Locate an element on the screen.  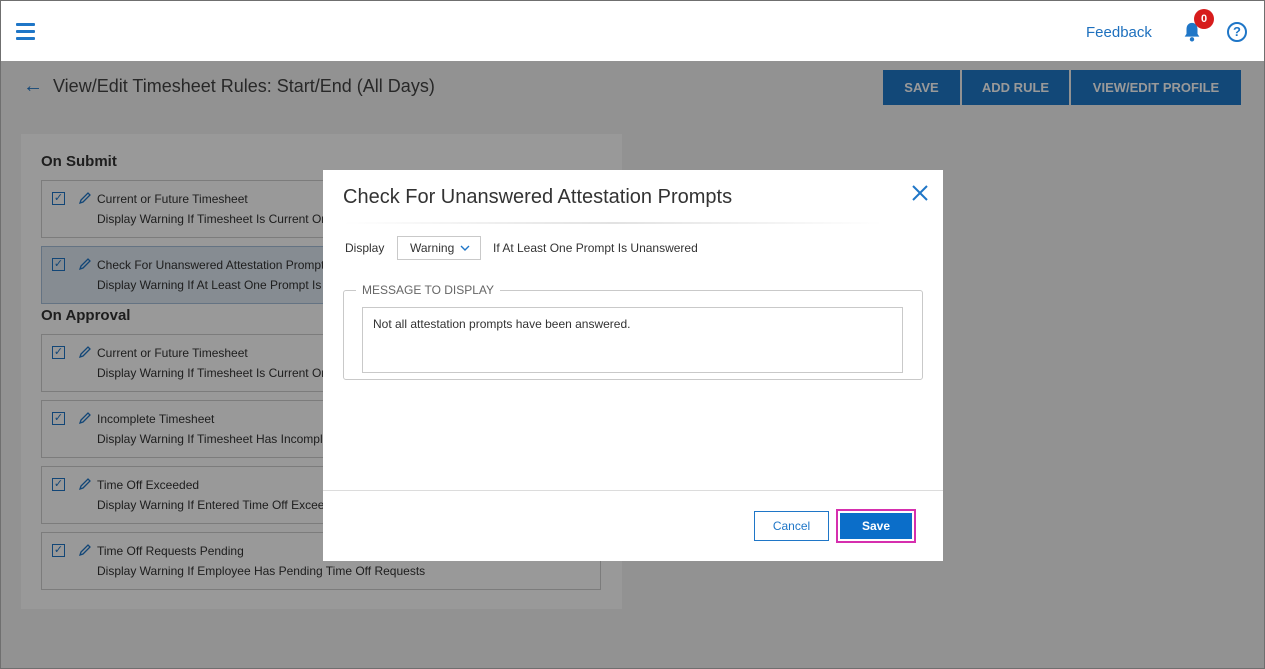
message-legend: MESSAGE TO DISPLAY is located at coordinates (428, 290).